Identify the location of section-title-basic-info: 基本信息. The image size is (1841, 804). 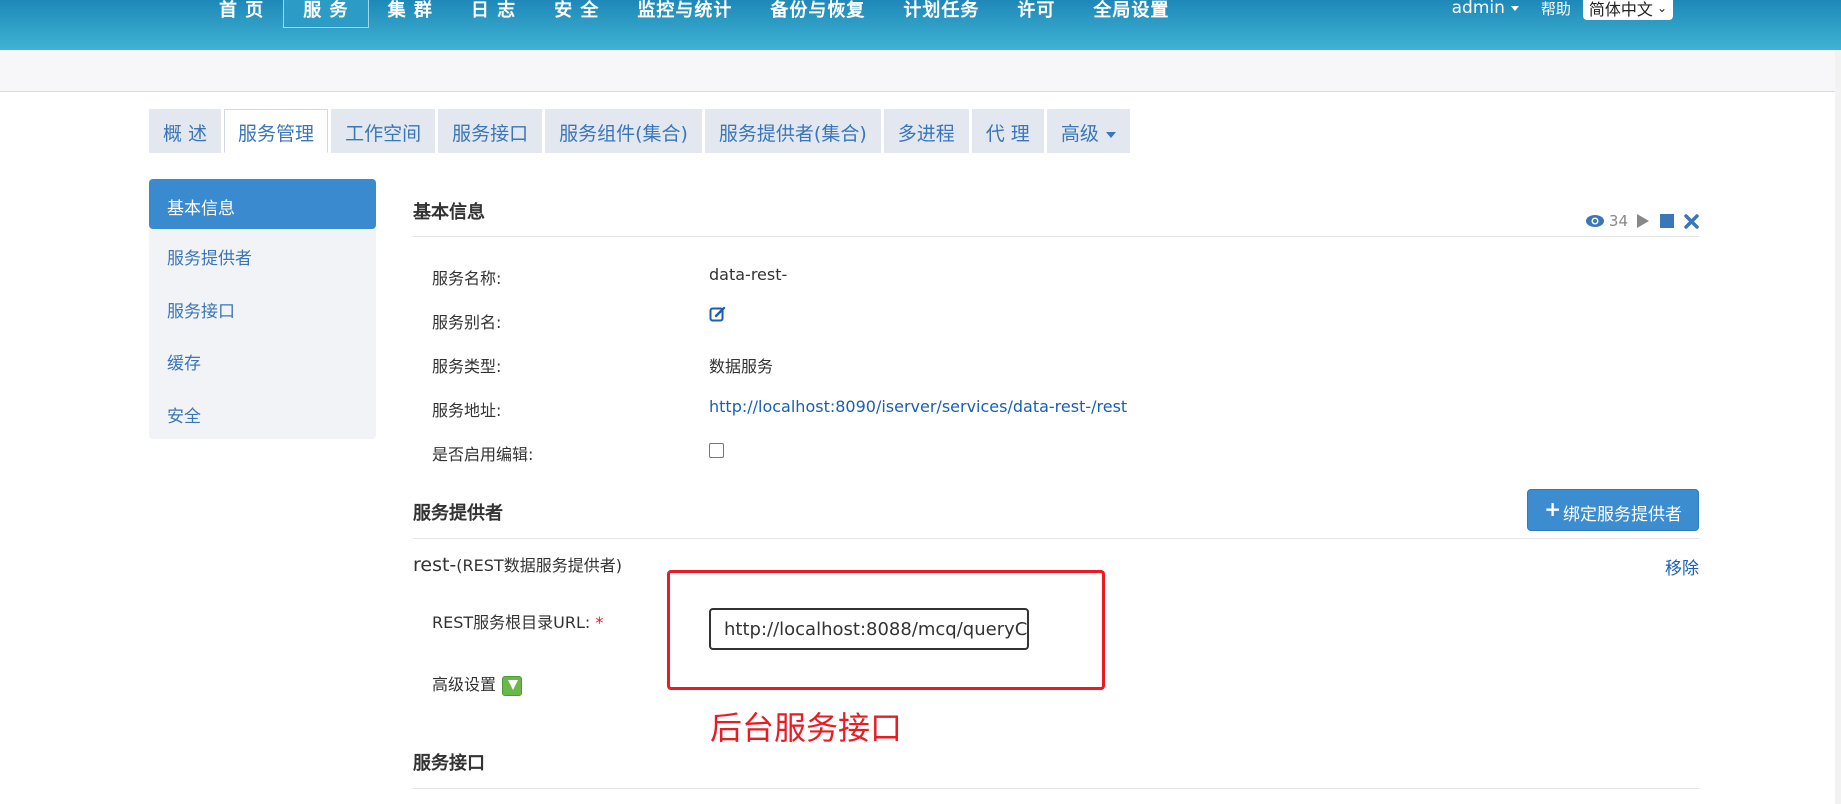
(449, 212).